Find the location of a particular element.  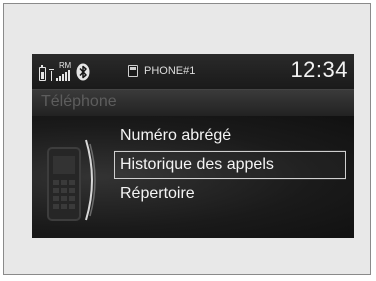

phone-label: PHONE#1 is located at coordinates (161, 71).